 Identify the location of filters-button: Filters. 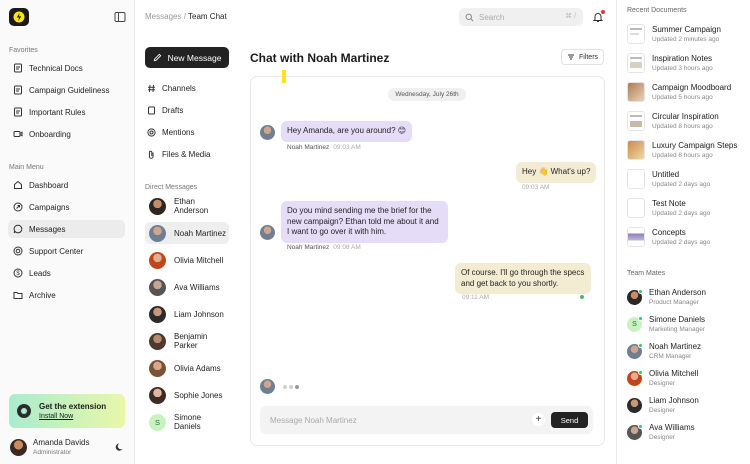
(582, 57).